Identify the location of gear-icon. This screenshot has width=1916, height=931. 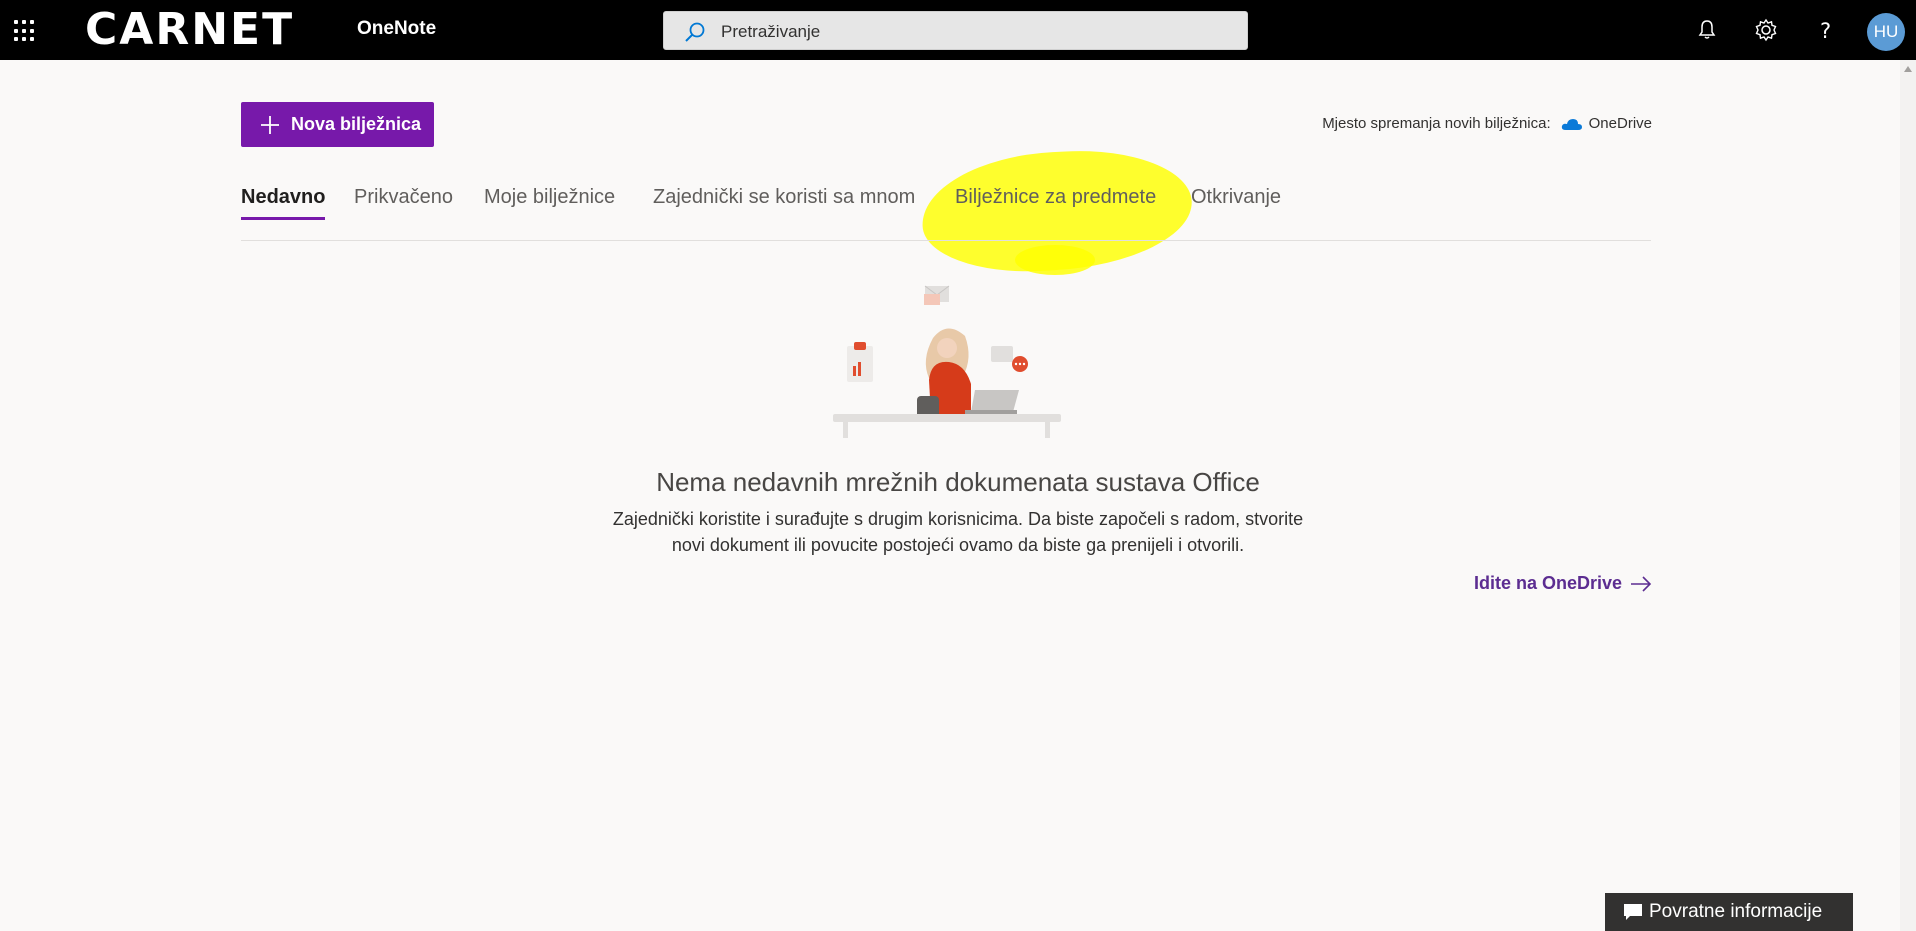
(1766, 30).